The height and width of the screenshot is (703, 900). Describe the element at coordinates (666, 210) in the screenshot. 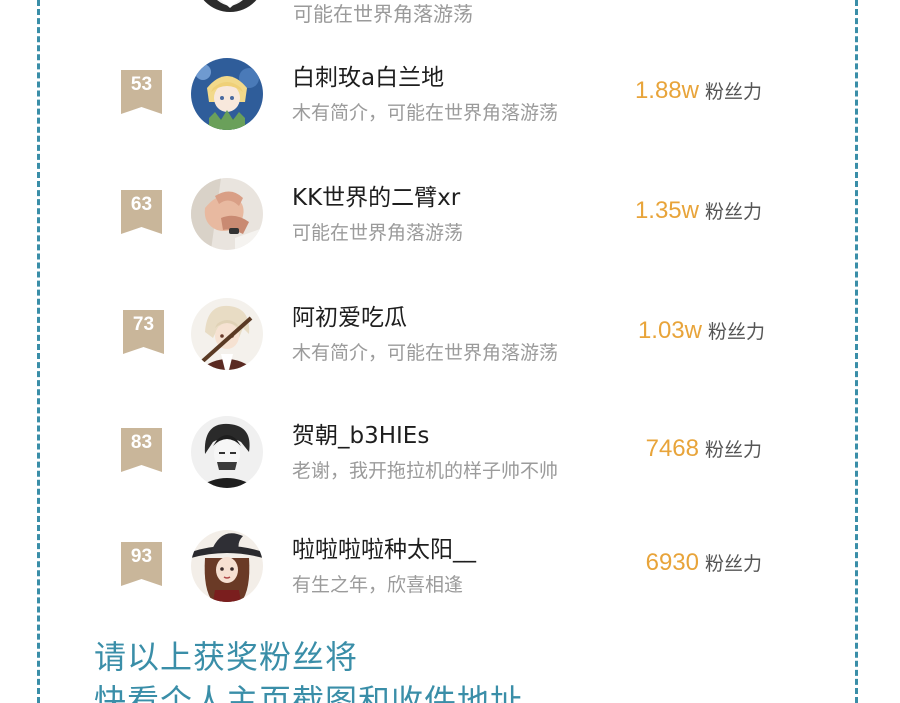

I see `fan-power-value: 1.35w` at that location.